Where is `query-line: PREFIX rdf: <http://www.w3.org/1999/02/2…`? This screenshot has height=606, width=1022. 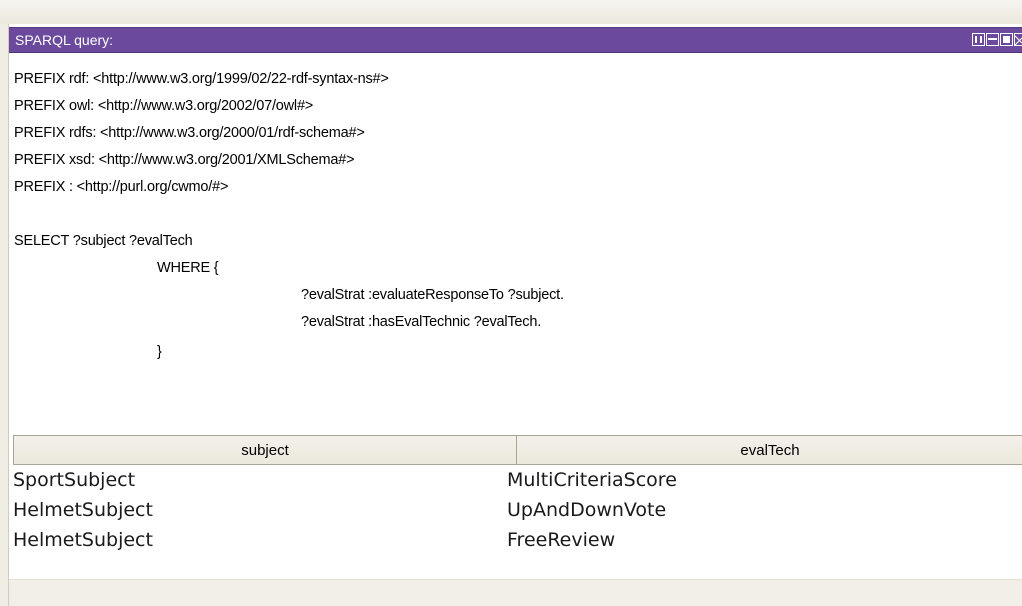
query-line: PREFIX rdf: <http://www.w3.org/1999/02/2… is located at coordinates (201, 79).